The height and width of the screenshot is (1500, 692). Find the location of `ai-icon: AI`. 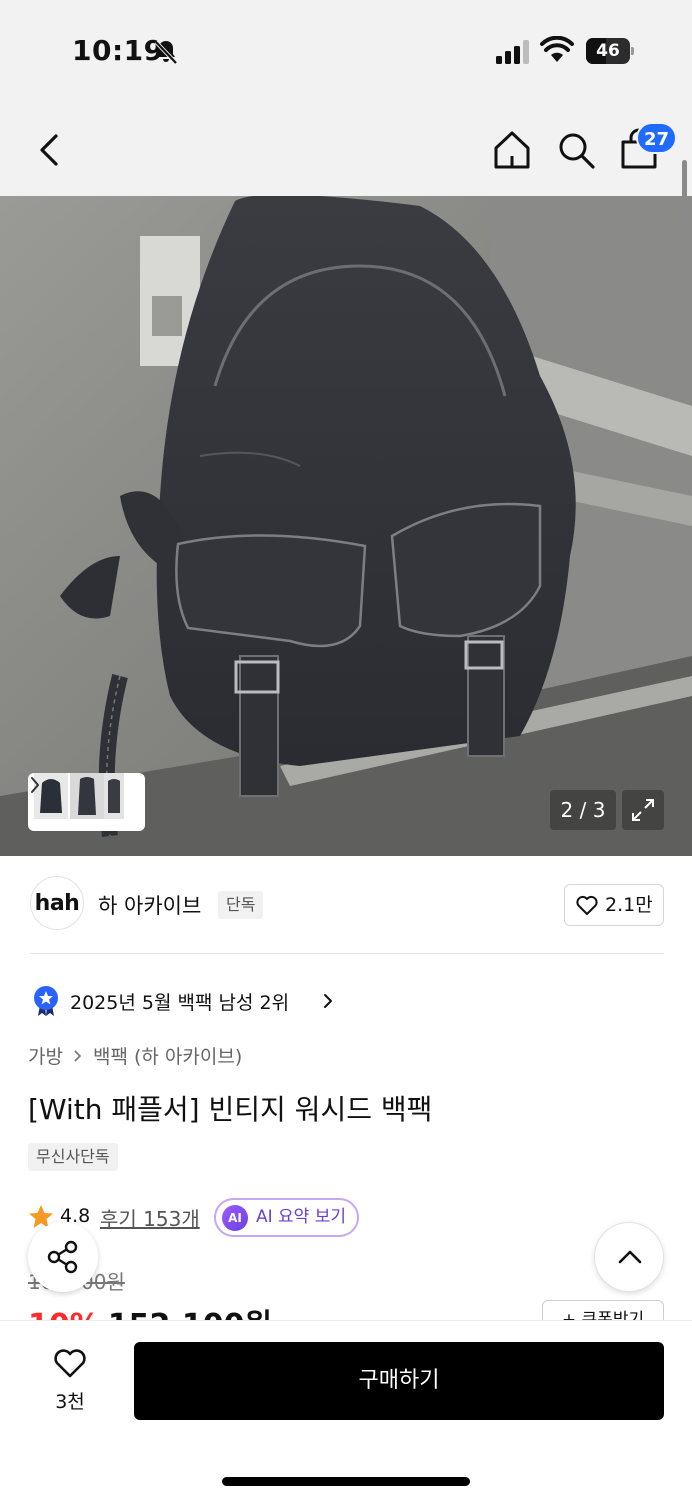

ai-icon: AI is located at coordinates (235, 1218).